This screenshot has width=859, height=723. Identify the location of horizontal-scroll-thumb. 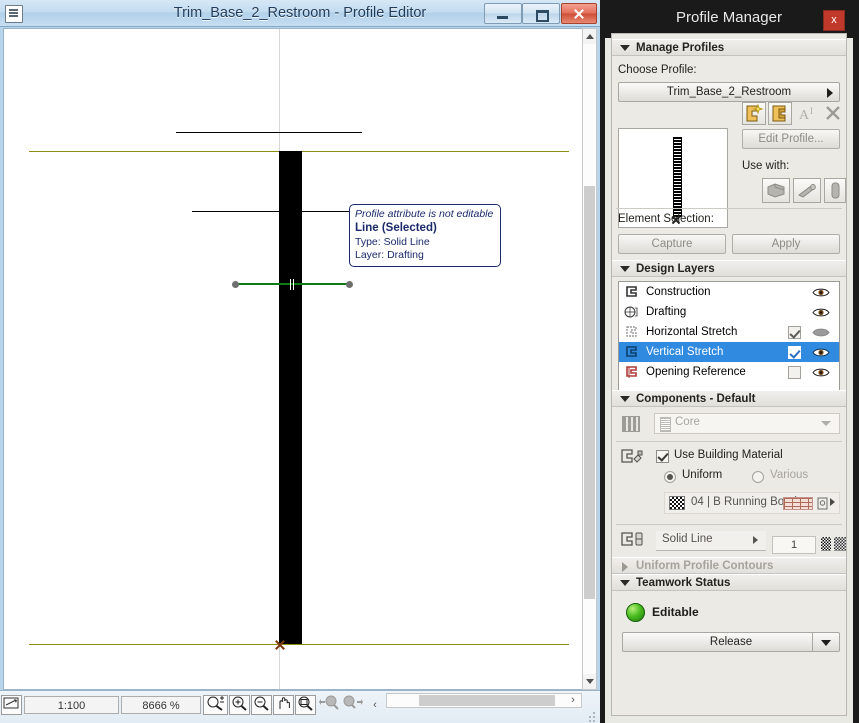
(487, 700).